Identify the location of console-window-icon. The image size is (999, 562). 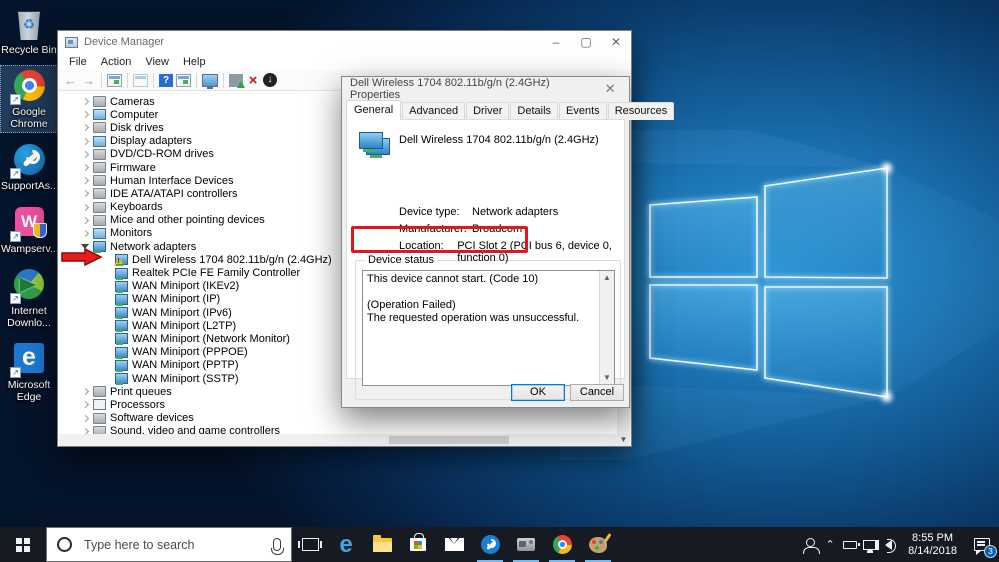
(114, 80).